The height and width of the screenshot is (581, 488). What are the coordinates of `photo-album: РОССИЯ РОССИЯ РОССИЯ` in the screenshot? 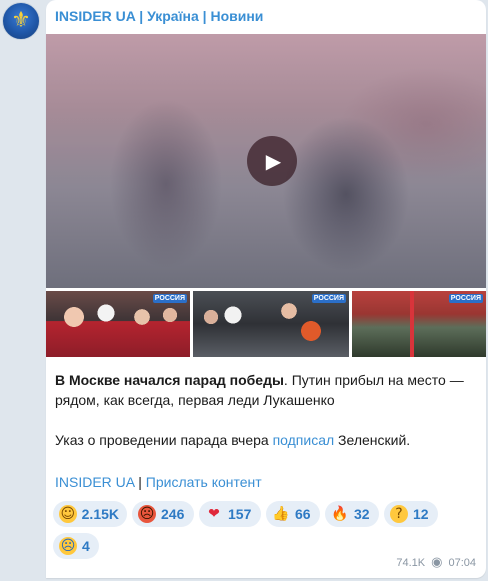 It's located at (266, 325).